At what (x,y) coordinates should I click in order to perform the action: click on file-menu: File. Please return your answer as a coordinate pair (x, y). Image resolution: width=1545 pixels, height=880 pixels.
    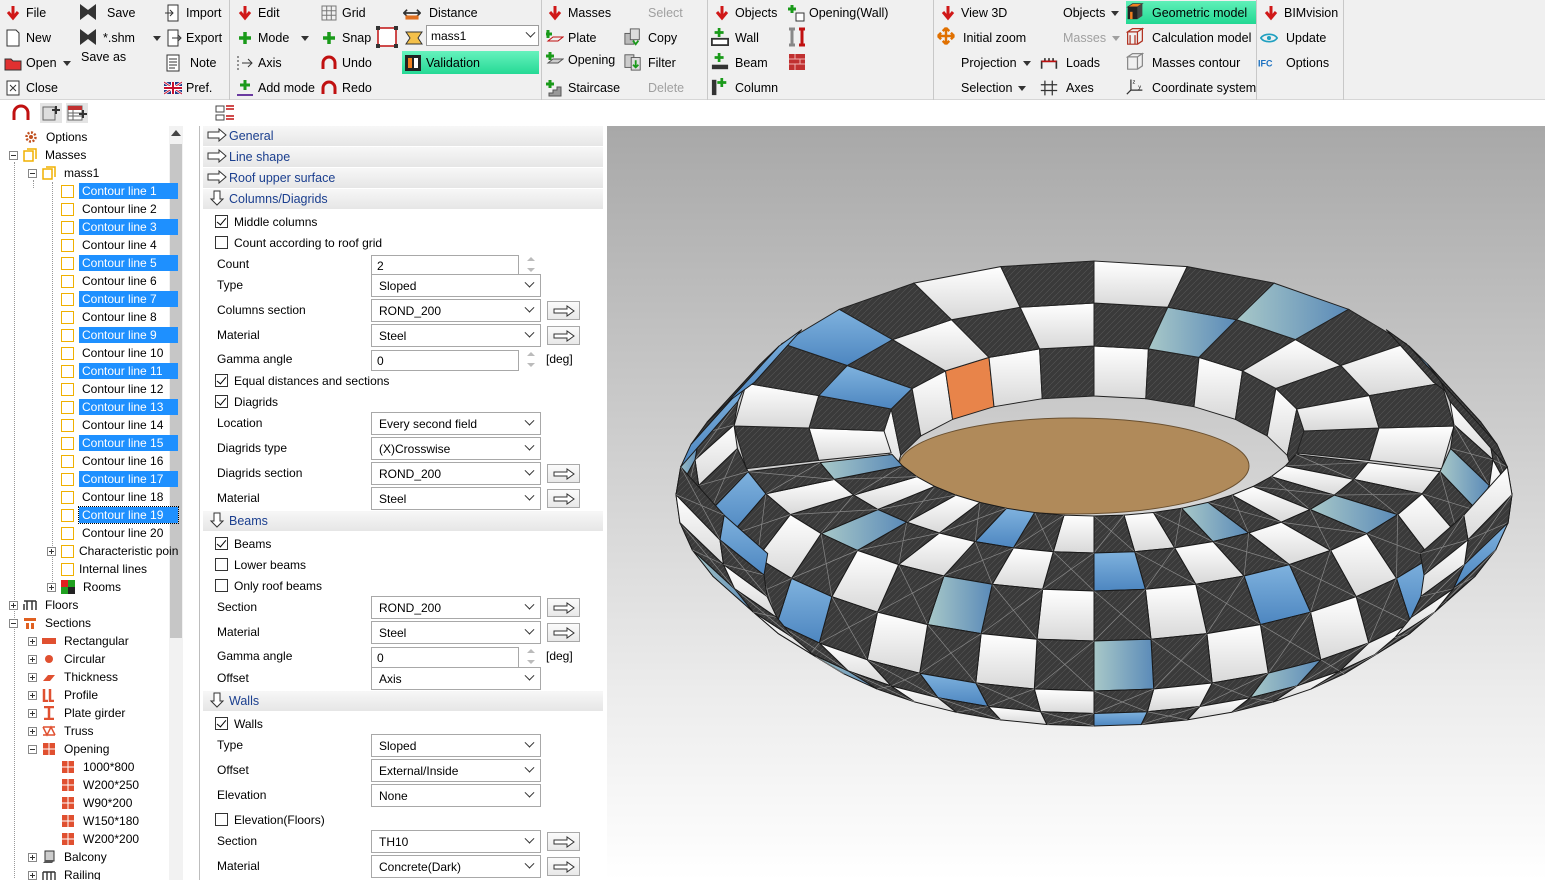
    Looking at the image, I should click on (25, 13).